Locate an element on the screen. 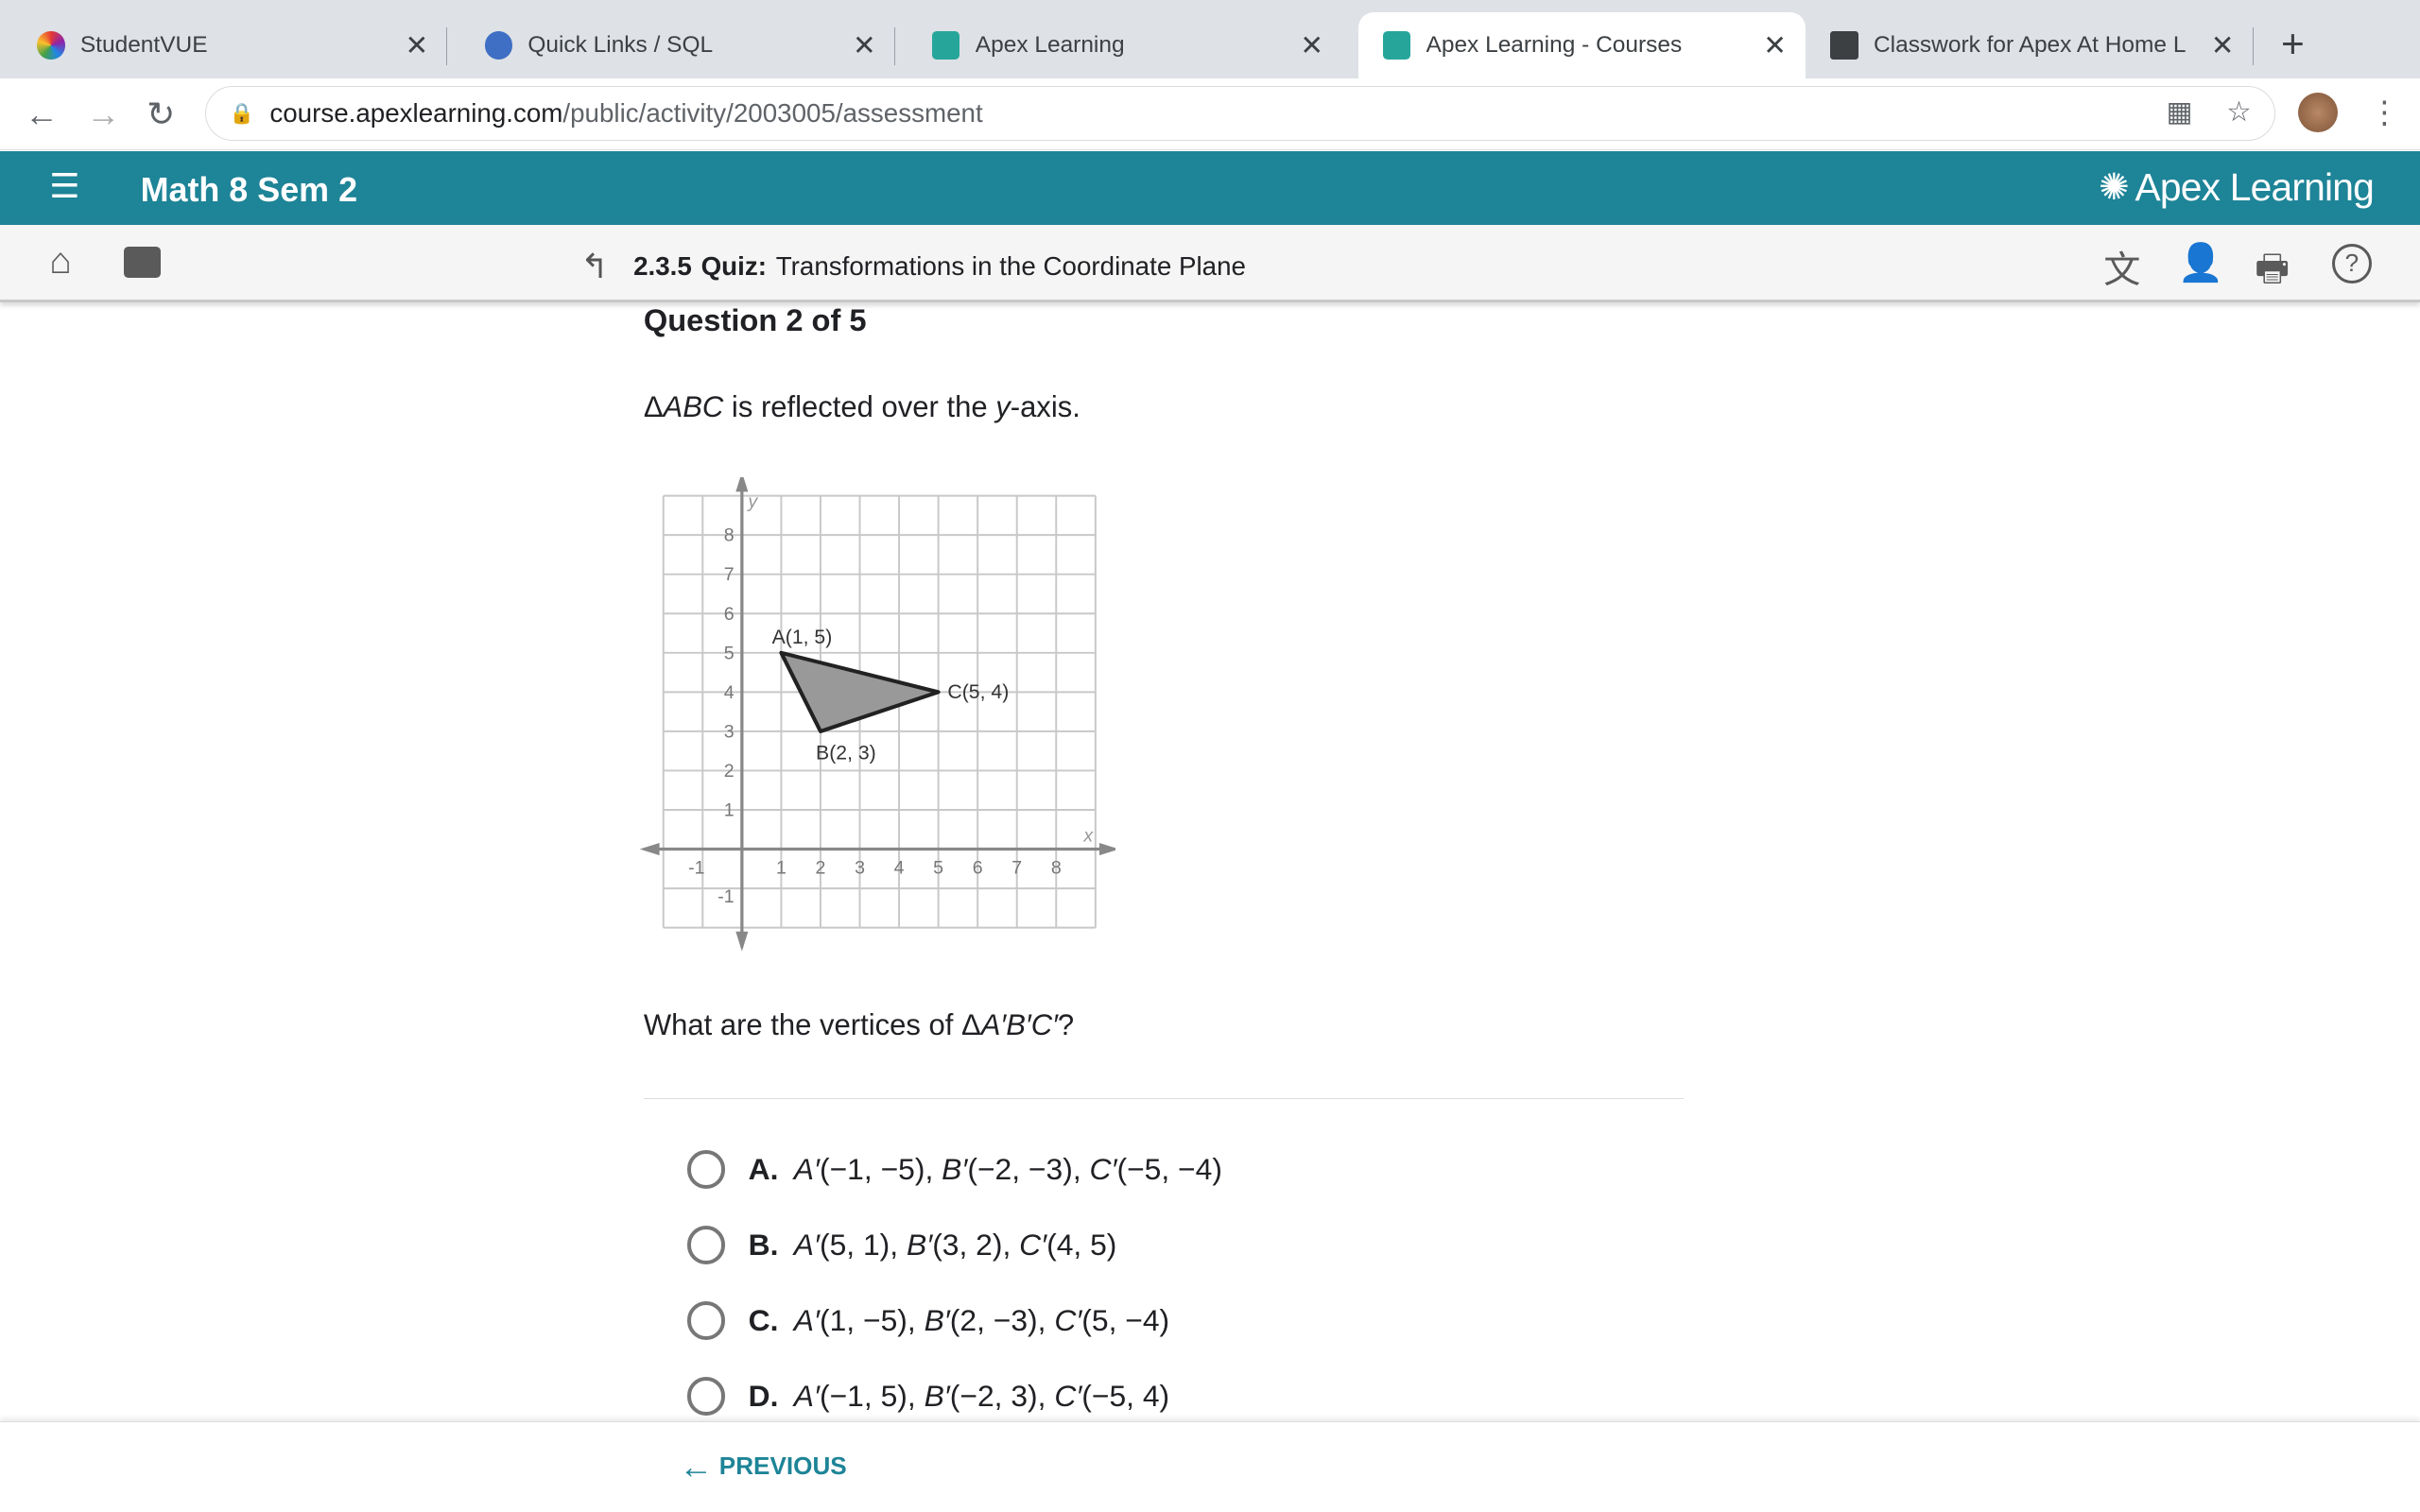 The width and height of the screenshot is (2420, 1512). choice-letter: D. is located at coordinates (763, 1396).